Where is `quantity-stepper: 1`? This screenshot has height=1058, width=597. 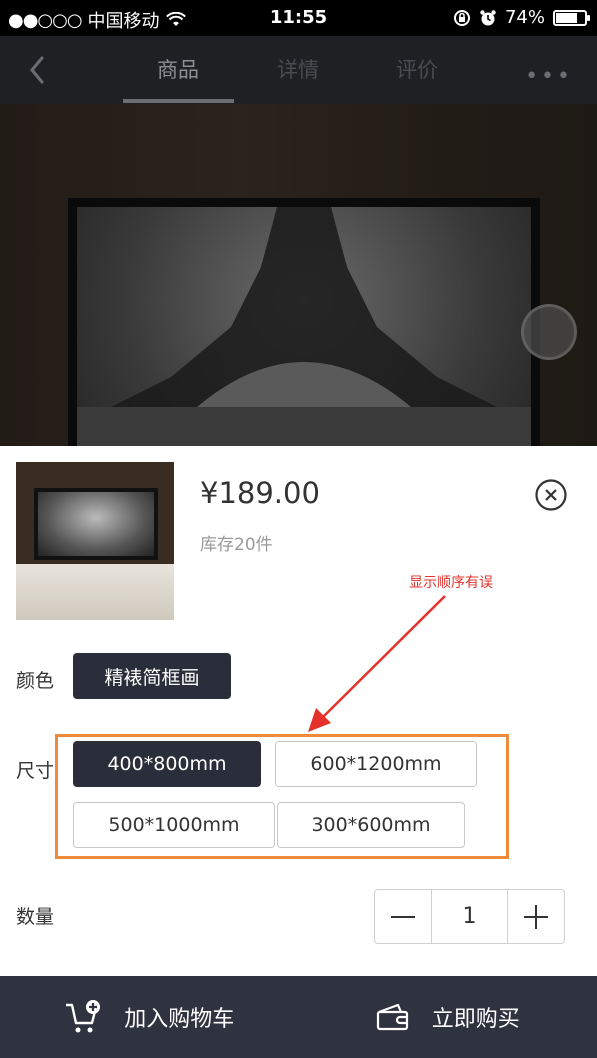 quantity-stepper: 1 is located at coordinates (469, 916).